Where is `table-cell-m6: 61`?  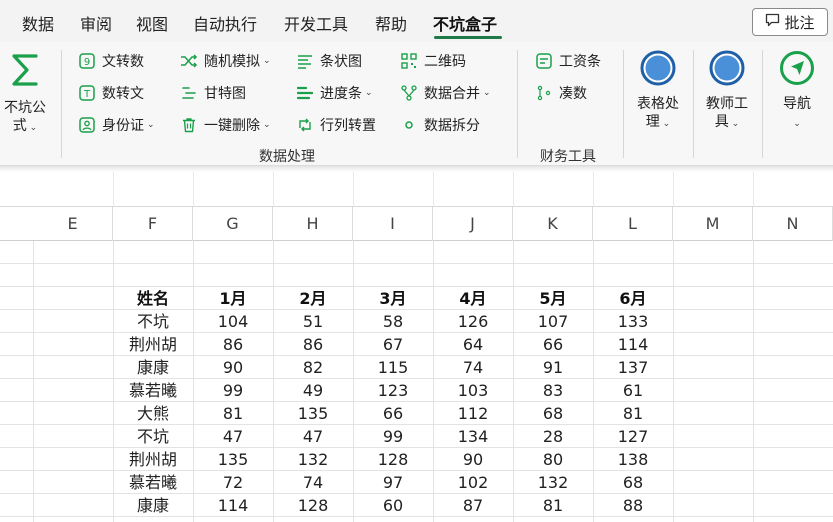
table-cell-m6: 61 is located at coordinates (633, 390).